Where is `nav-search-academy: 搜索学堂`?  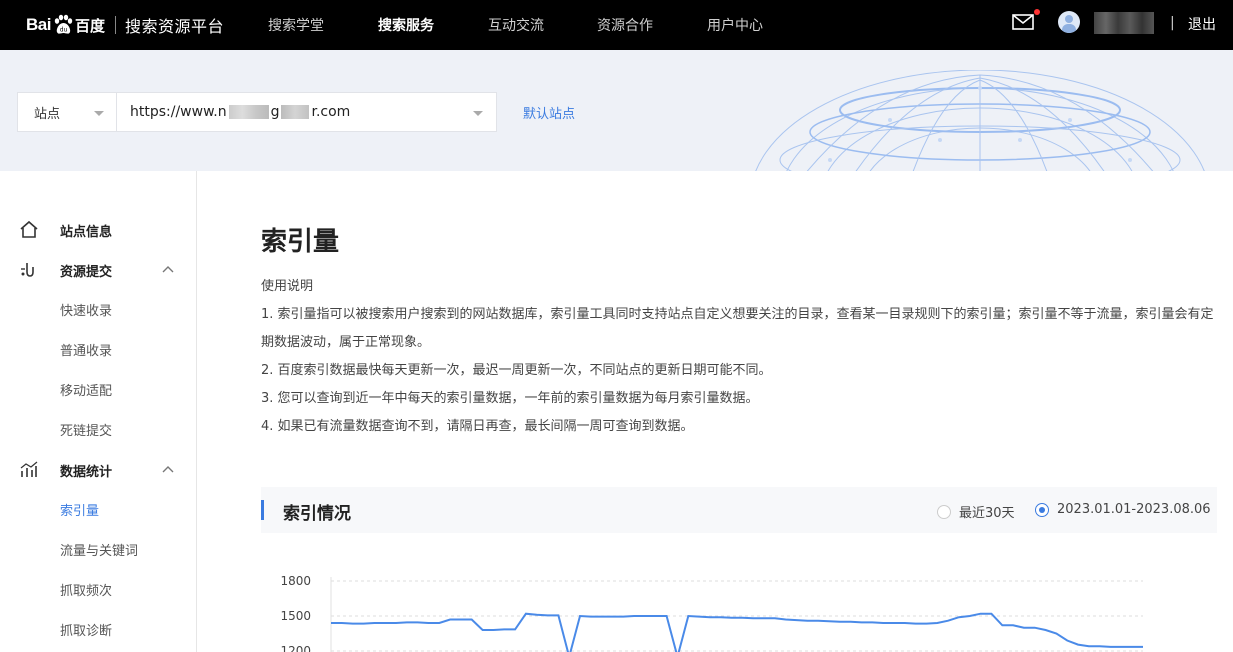
nav-search-academy: 搜索学堂 is located at coordinates (296, 25).